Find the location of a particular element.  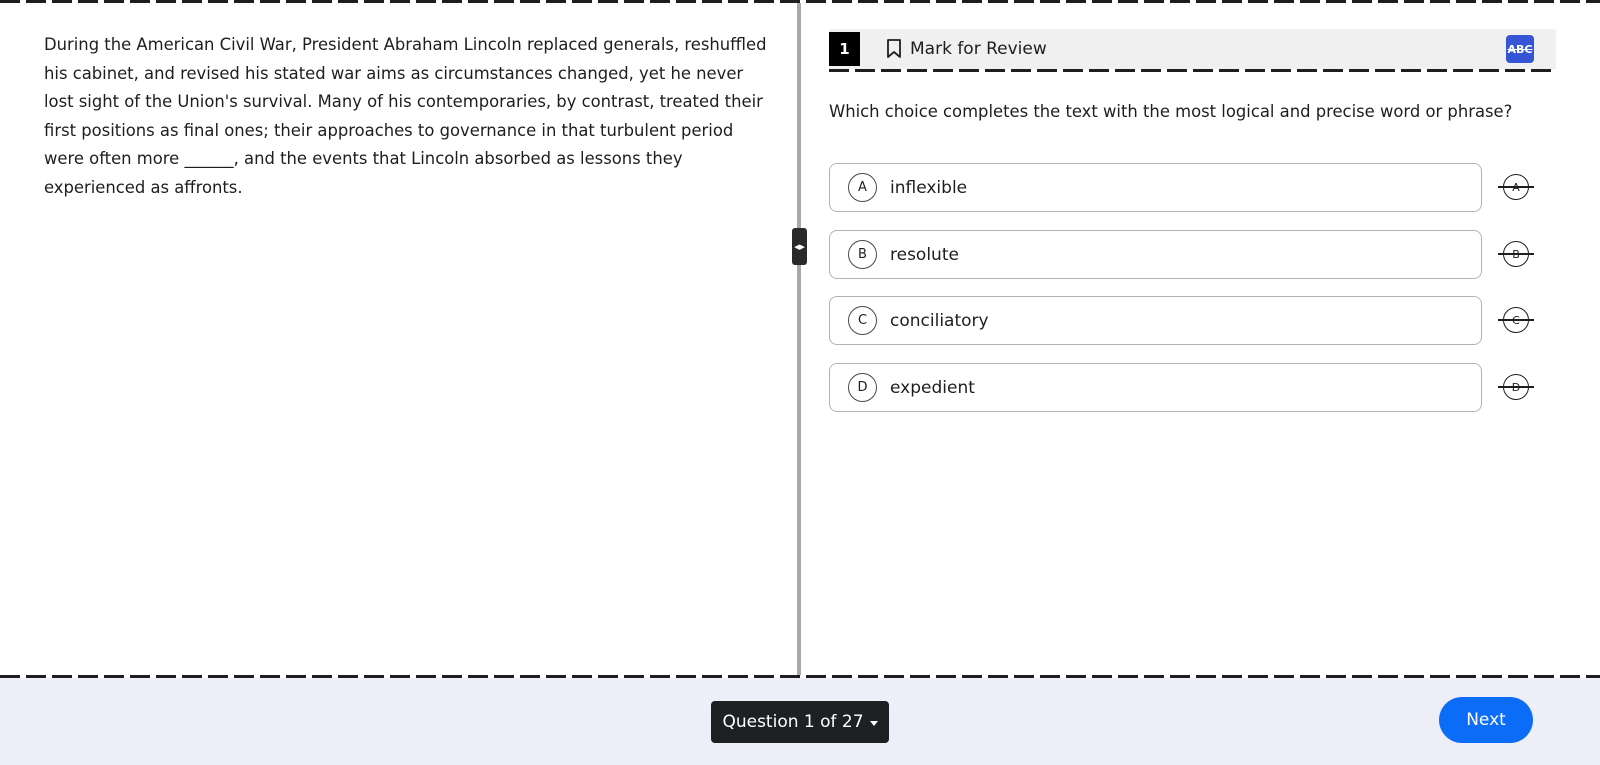

choice-row-b: B resolute B is located at coordinates (1181, 254).